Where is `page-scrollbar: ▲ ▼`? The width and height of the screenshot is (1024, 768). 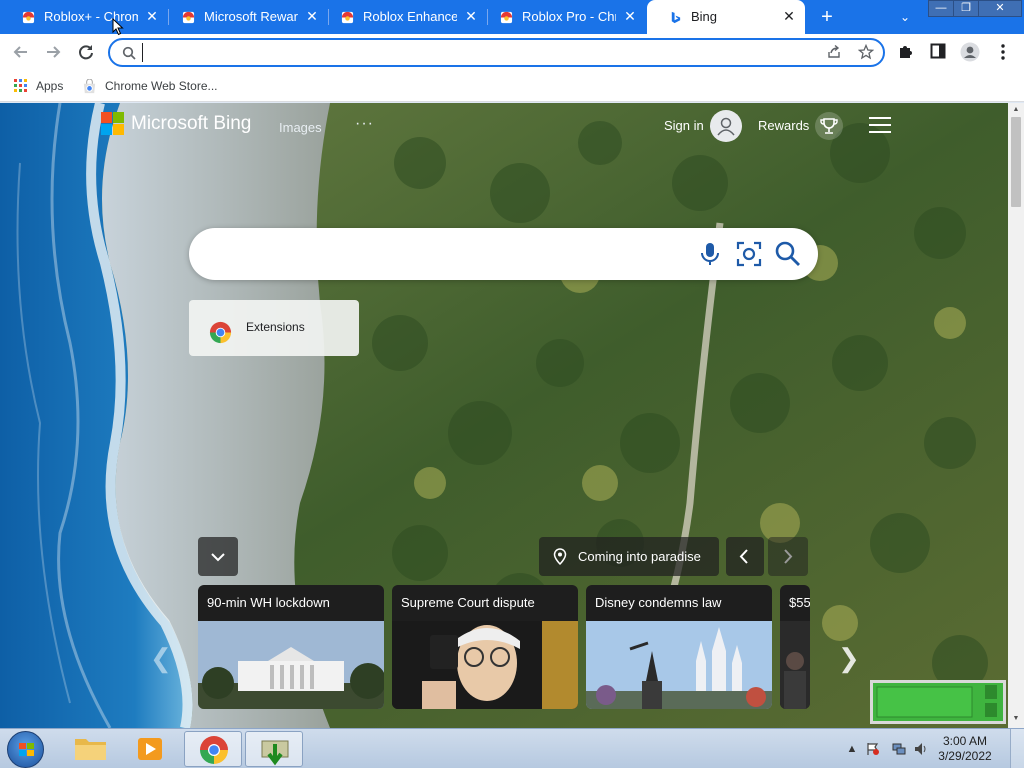
page-scrollbar: ▲ ▼ is located at coordinates (1016, 415).